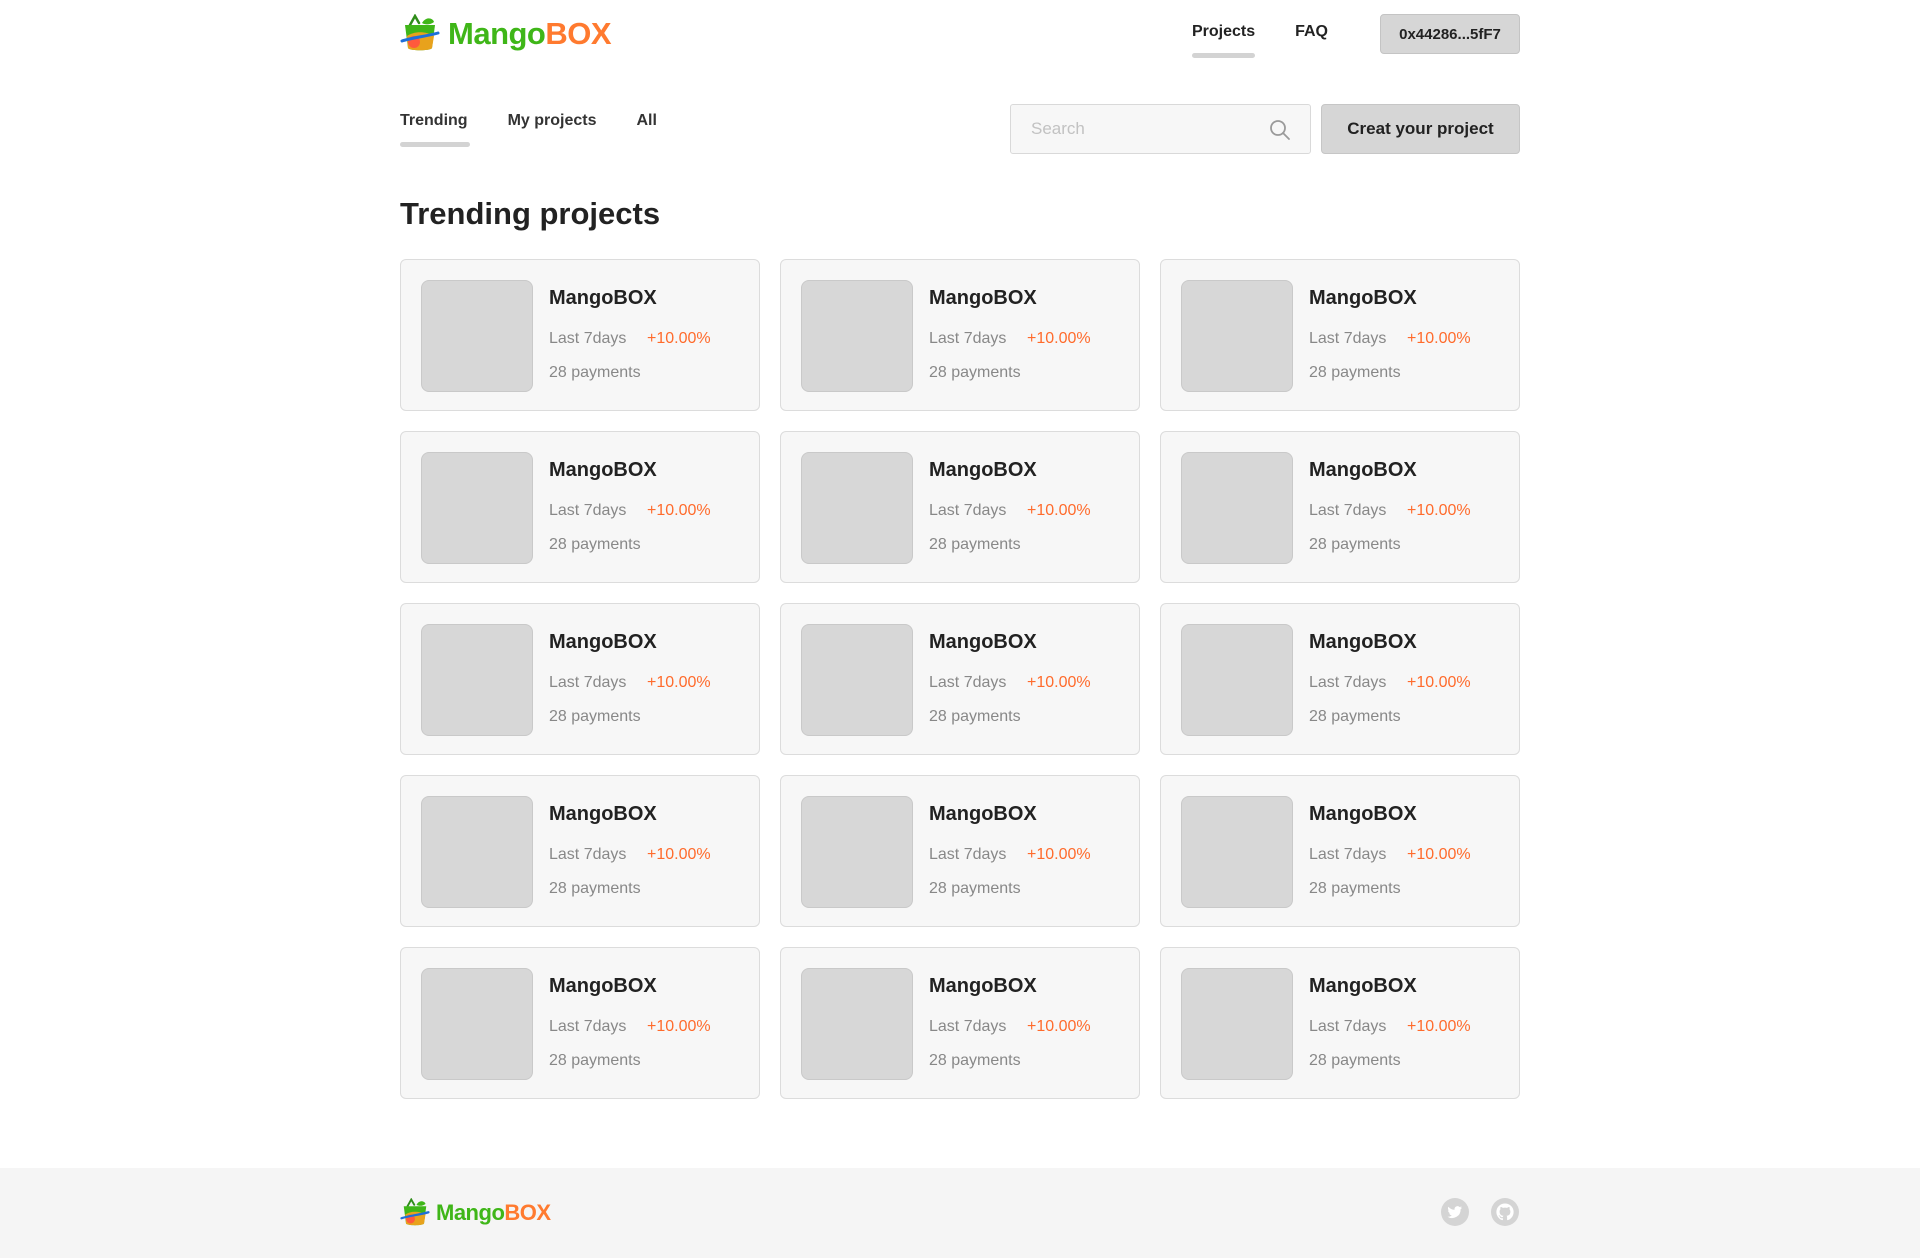 The height and width of the screenshot is (1258, 1920). I want to click on tab-all: All, so click(646, 121).